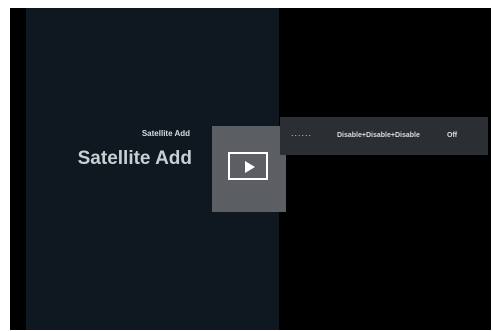  Describe the element at coordinates (378, 135) in the screenshot. I see `setting-value: Disable+Disable+Disable` at that location.